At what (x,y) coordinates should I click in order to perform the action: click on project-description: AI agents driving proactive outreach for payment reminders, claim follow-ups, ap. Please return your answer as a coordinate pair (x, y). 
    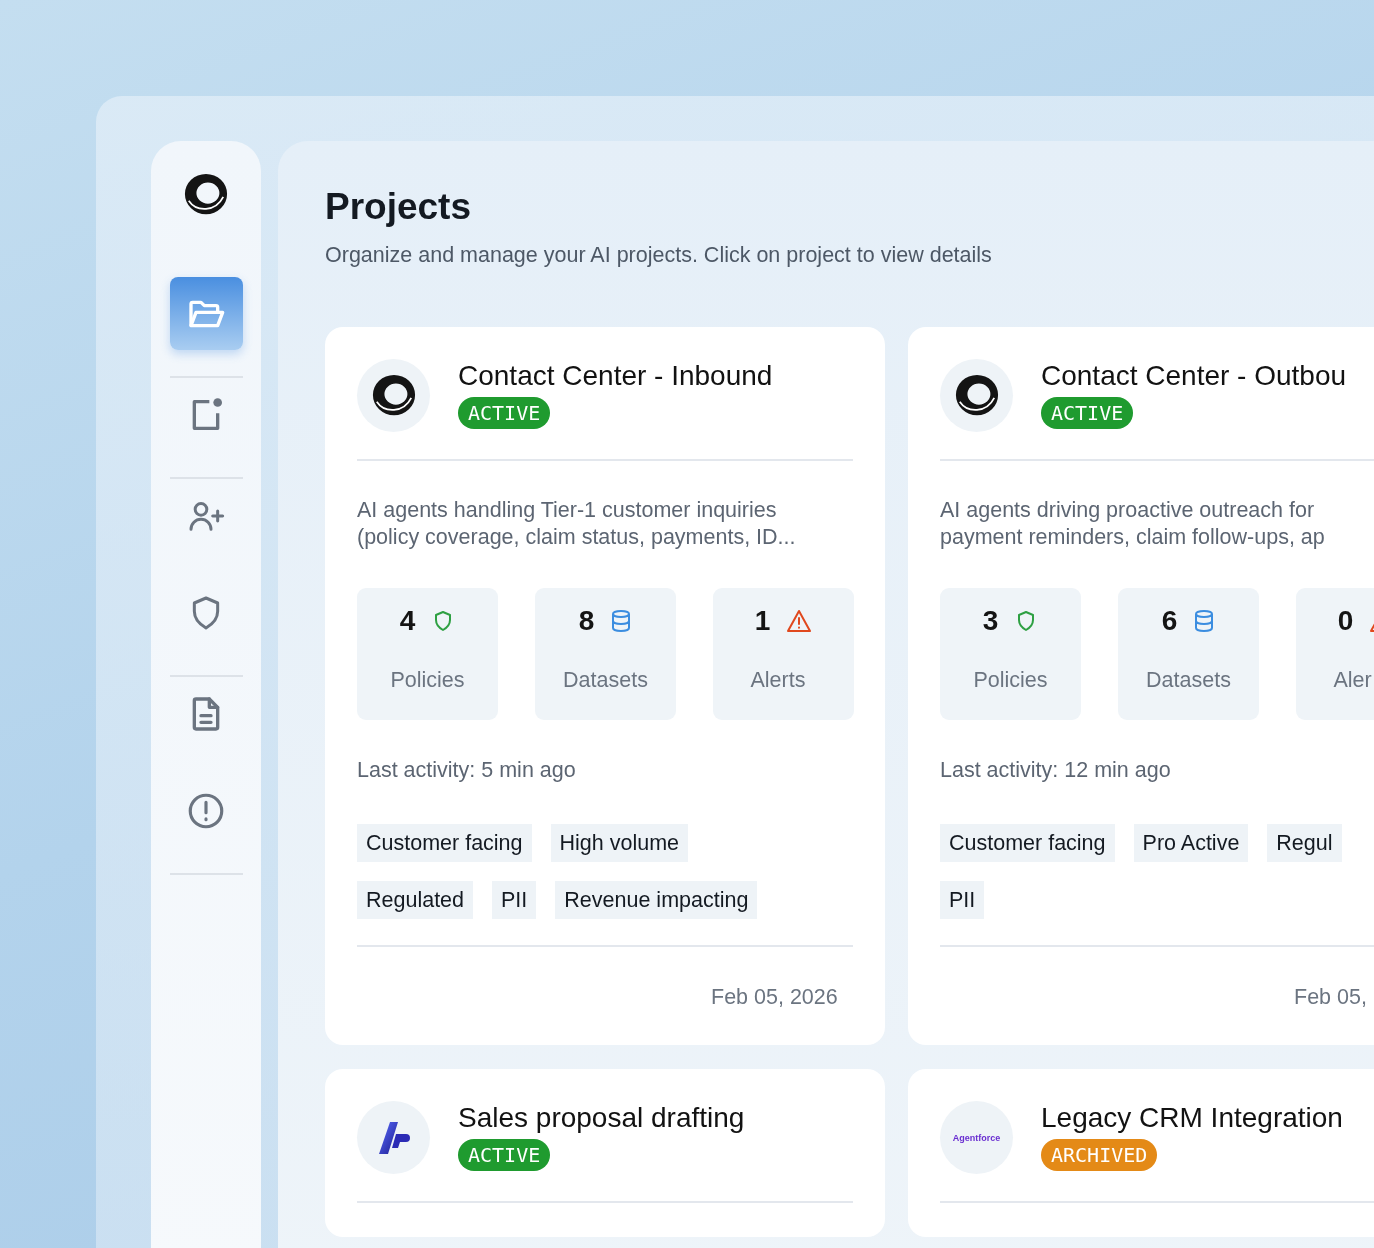
    Looking at the image, I should click on (1132, 524).